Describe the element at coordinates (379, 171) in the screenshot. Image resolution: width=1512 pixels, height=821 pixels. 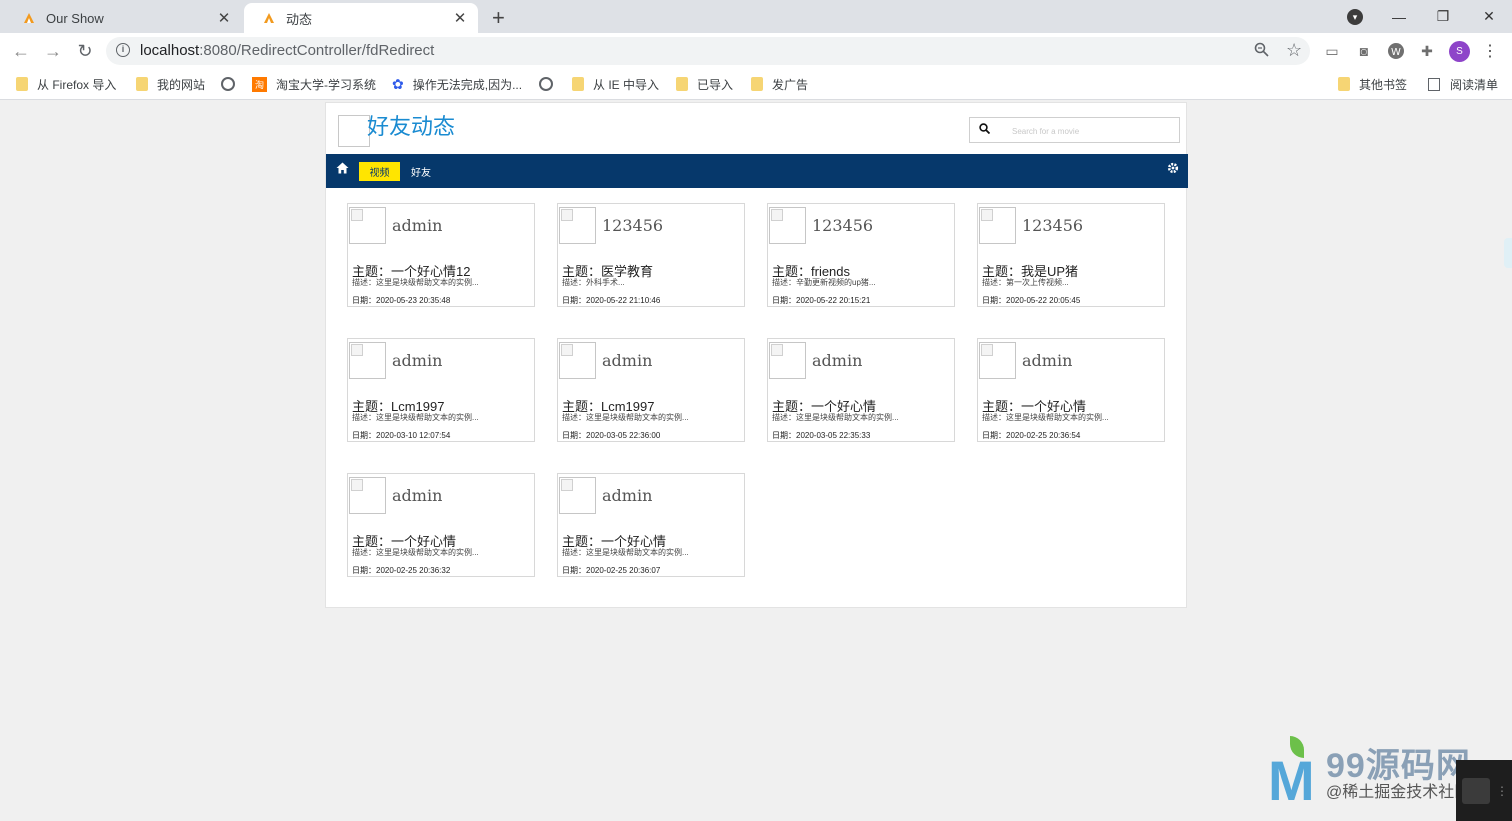
I see `nav-video-tab: 视频` at that location.